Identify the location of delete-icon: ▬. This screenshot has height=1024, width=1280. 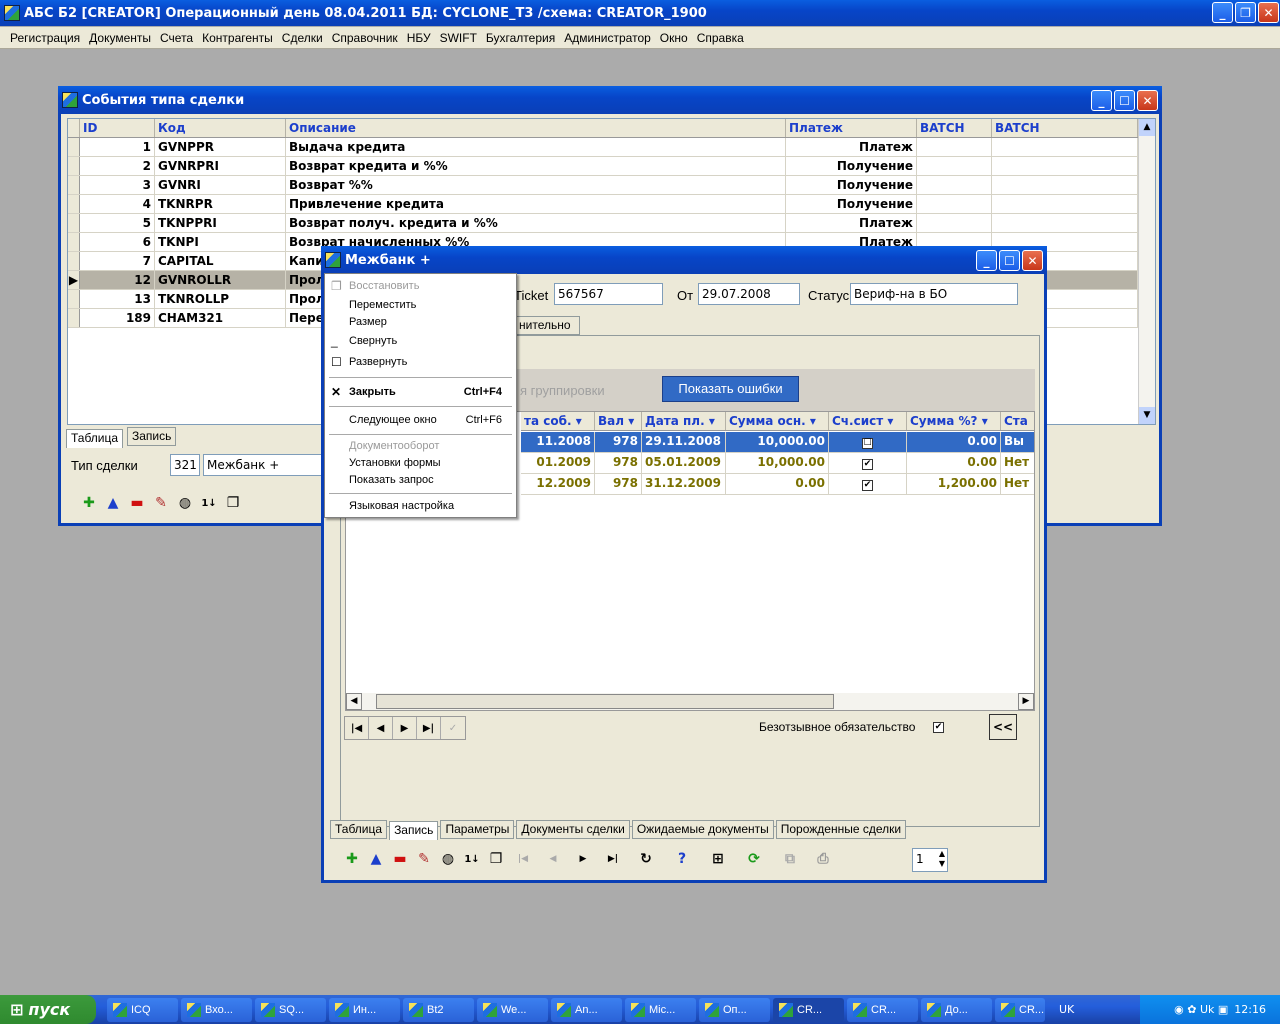
(137, 503).